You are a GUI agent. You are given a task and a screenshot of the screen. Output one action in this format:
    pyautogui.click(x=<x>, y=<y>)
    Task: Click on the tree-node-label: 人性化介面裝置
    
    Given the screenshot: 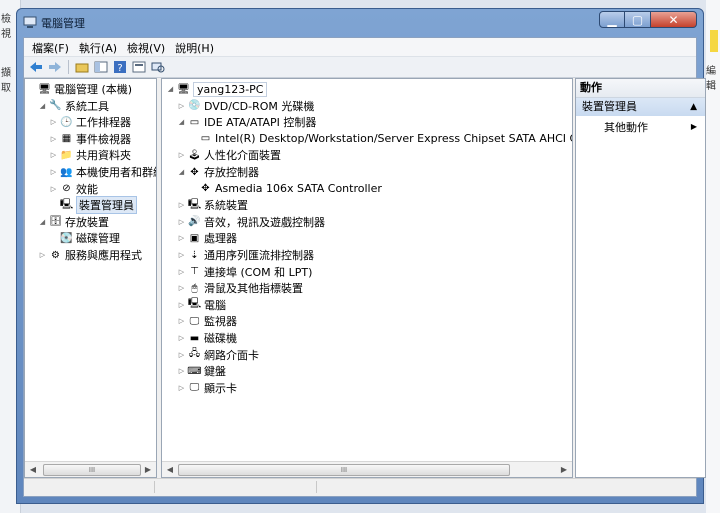 What is the action you would take?
    pyautogui.click(x=242, y=156)
    